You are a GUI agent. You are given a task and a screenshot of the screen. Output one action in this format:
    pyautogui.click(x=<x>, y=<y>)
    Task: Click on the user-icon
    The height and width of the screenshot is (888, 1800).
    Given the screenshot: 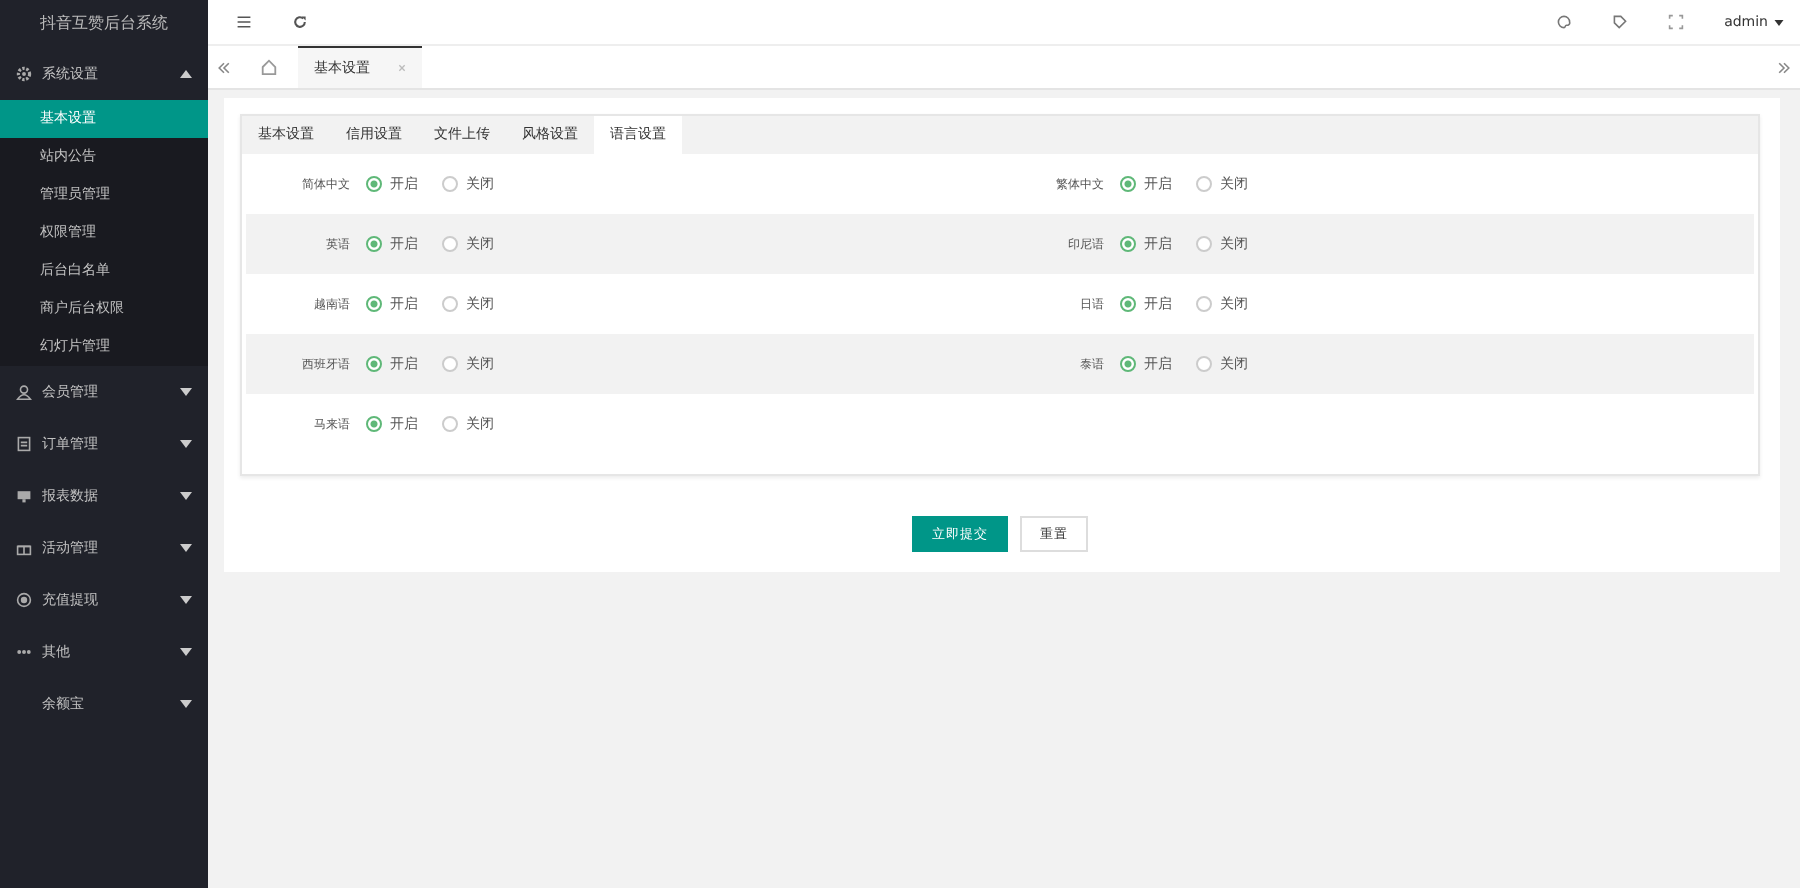 What is the action you would take?
    pyautogui.click(x=24, y=392)
    